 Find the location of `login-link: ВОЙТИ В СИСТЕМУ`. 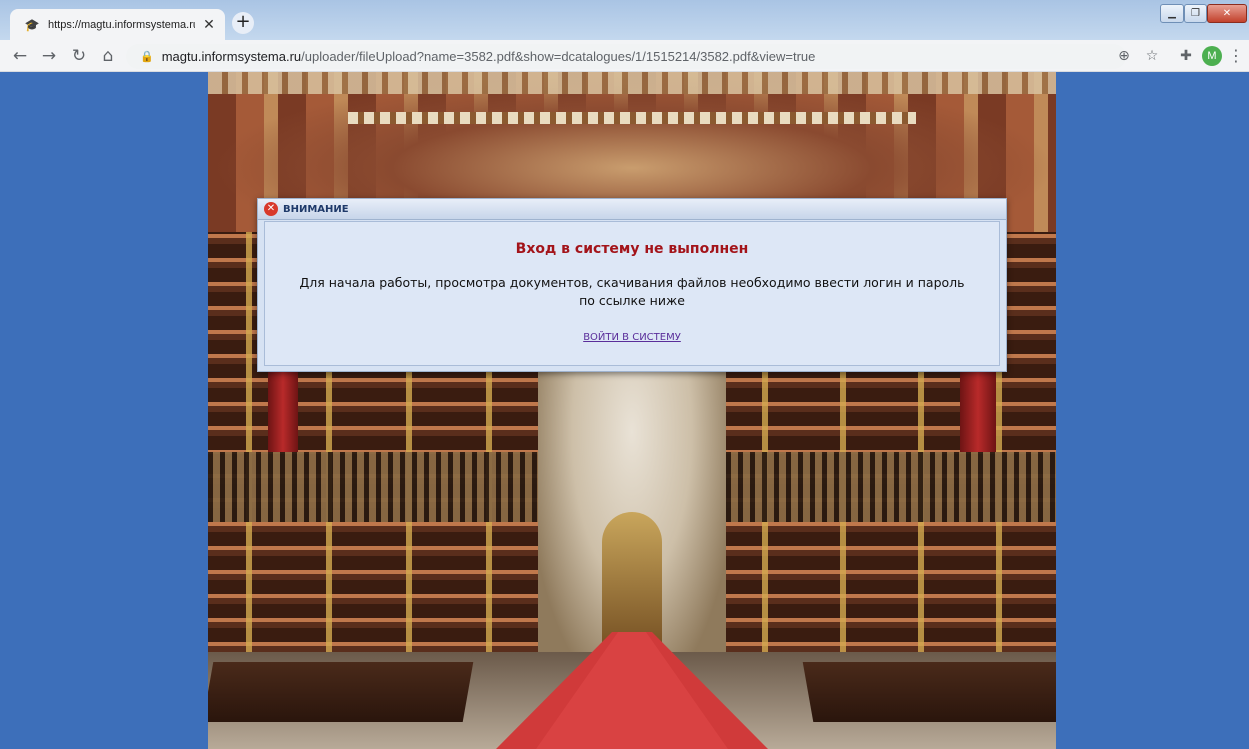

login-link: ВОЙТИ В СИСТЕМУ is located at coordinates (632, 337).